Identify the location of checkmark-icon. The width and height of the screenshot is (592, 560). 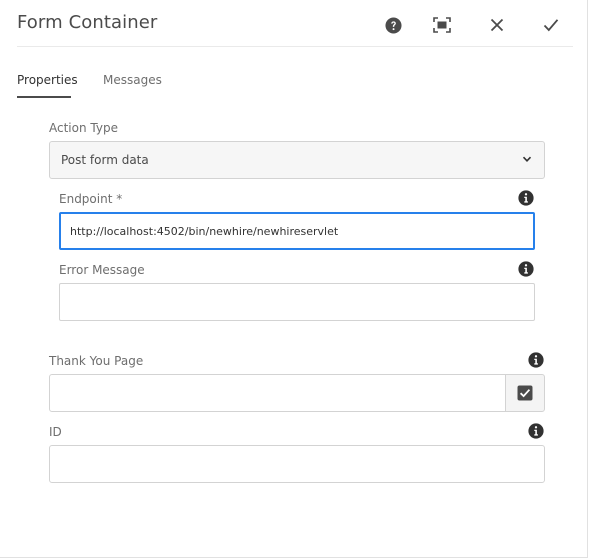
(551, 25).